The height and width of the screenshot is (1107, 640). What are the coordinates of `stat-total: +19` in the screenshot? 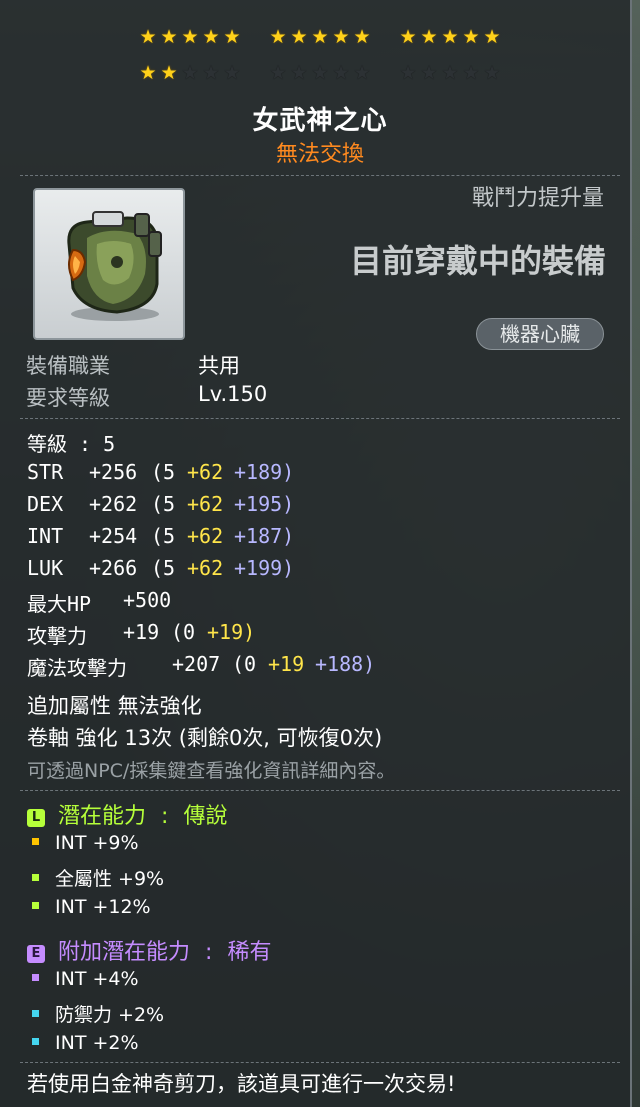 It's located at (141, 632).